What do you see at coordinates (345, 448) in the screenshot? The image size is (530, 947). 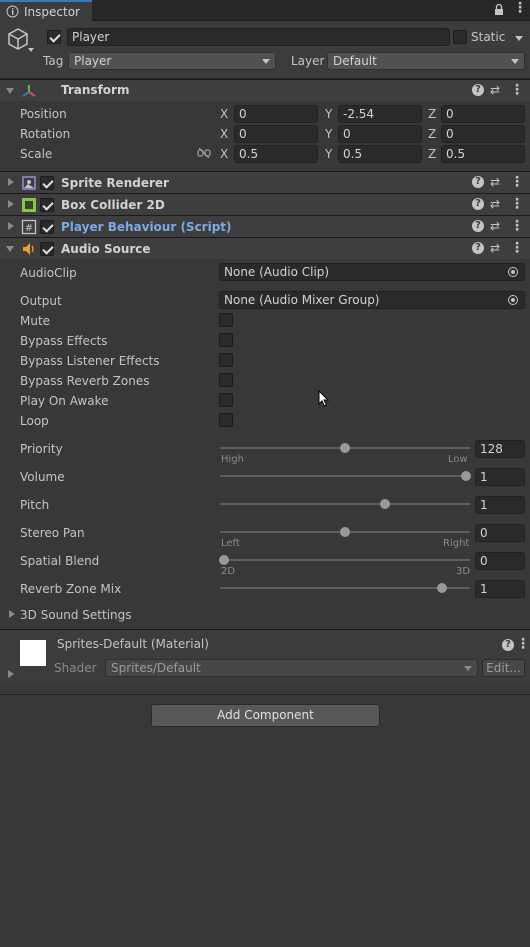 I see `priority-slider-knob` at bounding box center [345, 448].